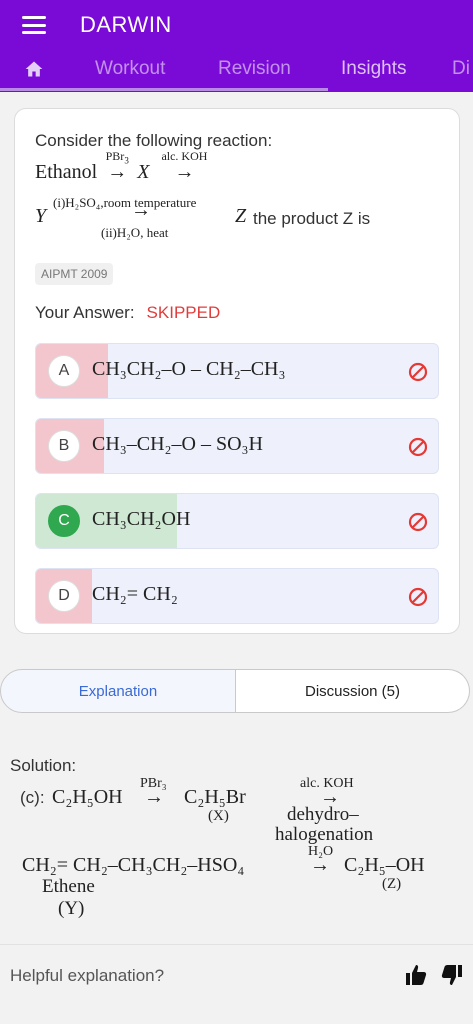 The height and width of the screenshot is (1024, 473). What do you see at coordinates (324, 834) in the screenshot?
I see `solution-halogenation: halogenation` at bounding box center [324, 834].